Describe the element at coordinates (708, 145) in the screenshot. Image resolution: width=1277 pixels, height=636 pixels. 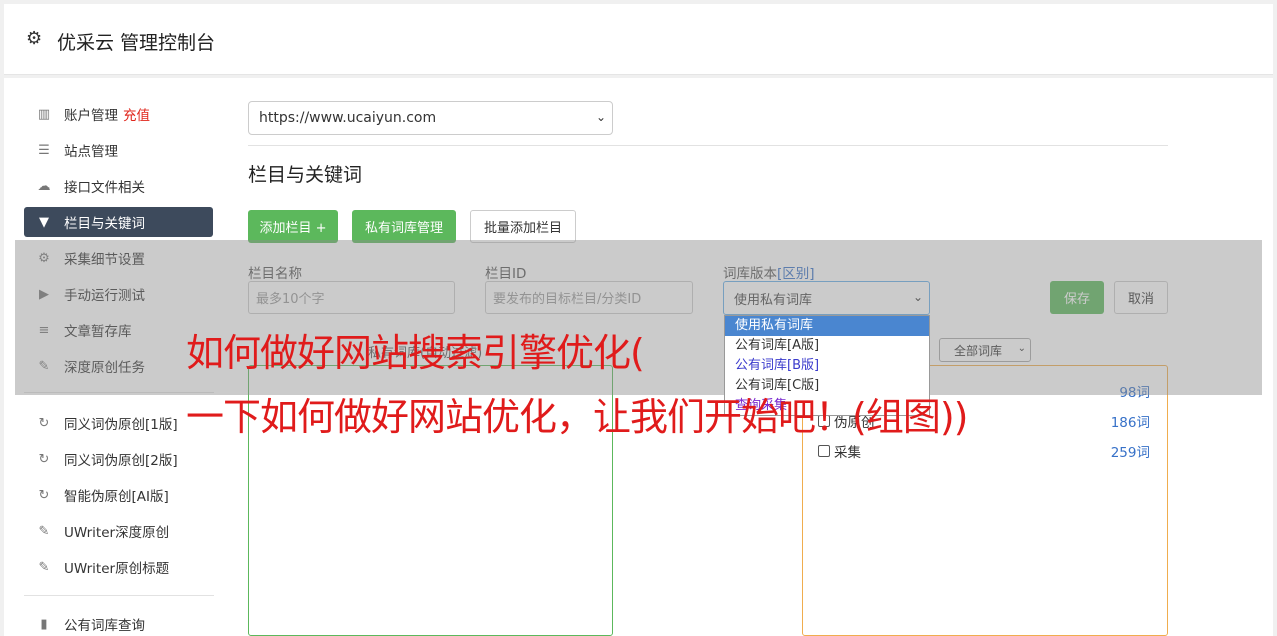
I see `divider` at that location.